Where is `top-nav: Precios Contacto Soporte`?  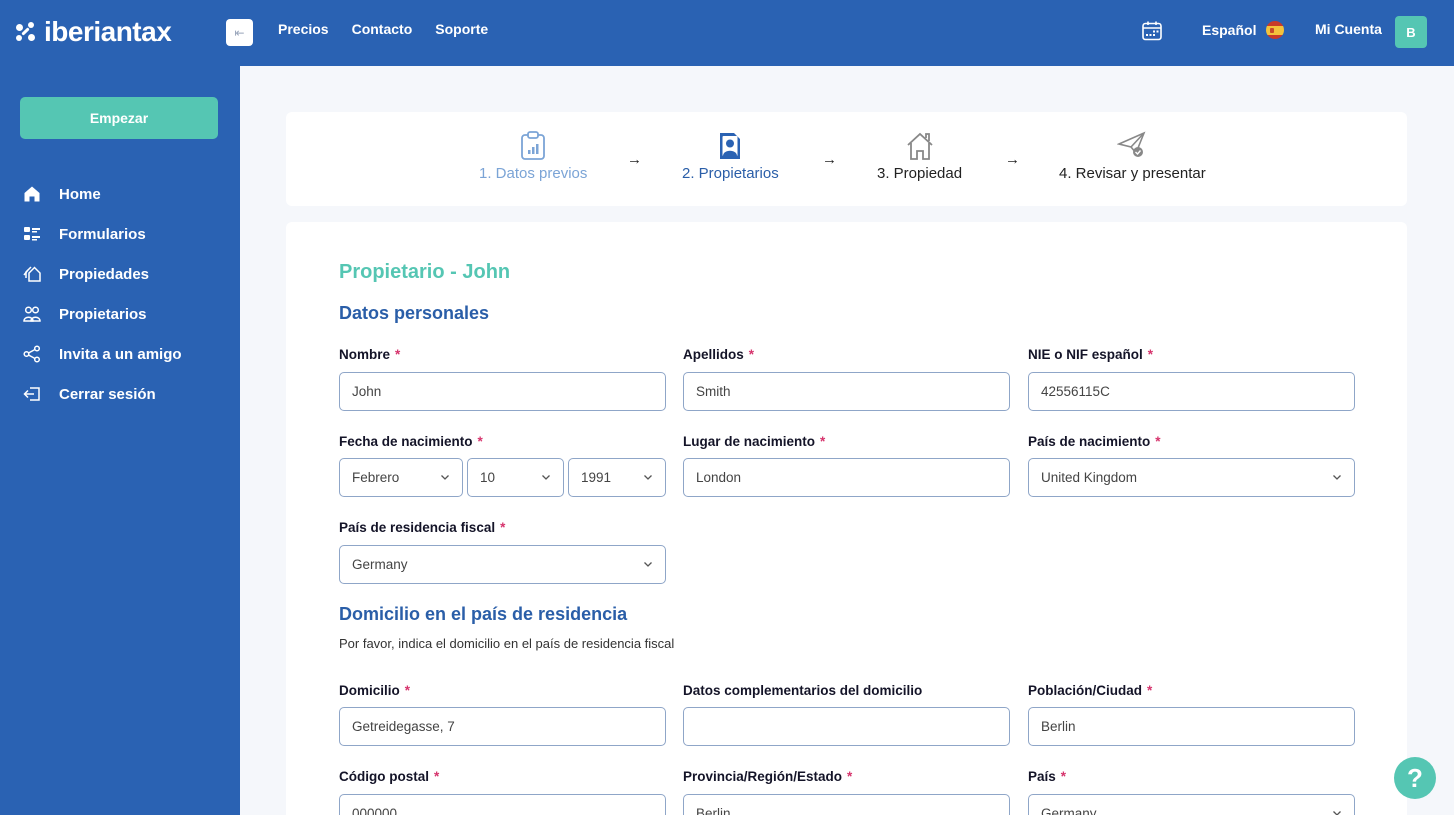 top-nav: Precios Contacto Soporte is located at coordinates (383, 29).